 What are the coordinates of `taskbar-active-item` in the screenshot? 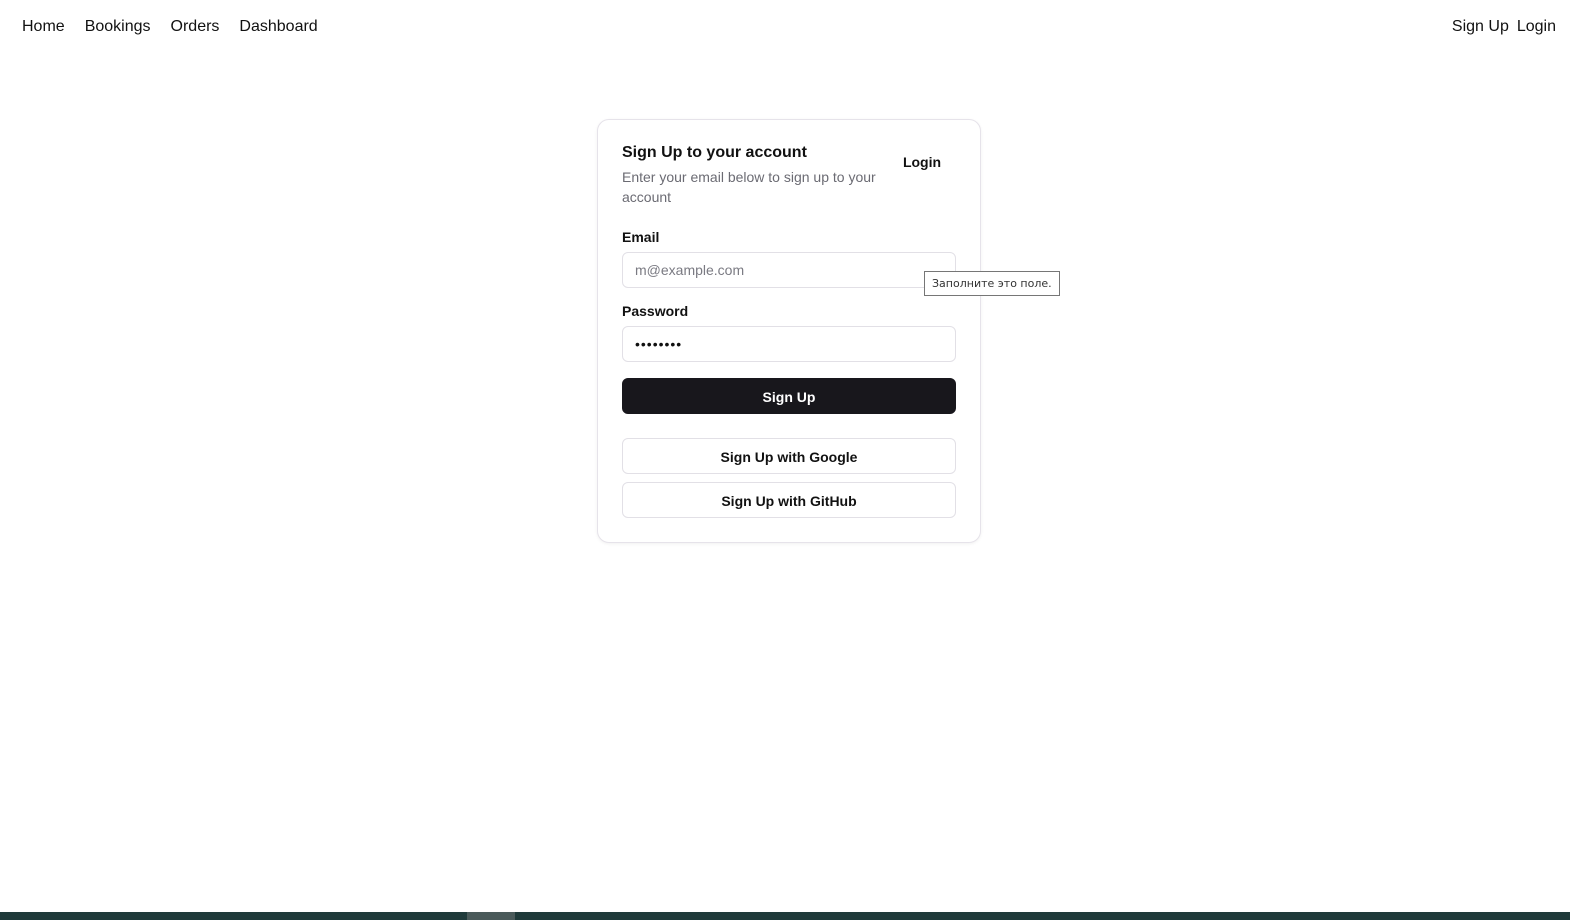 It's located at (491, 916).